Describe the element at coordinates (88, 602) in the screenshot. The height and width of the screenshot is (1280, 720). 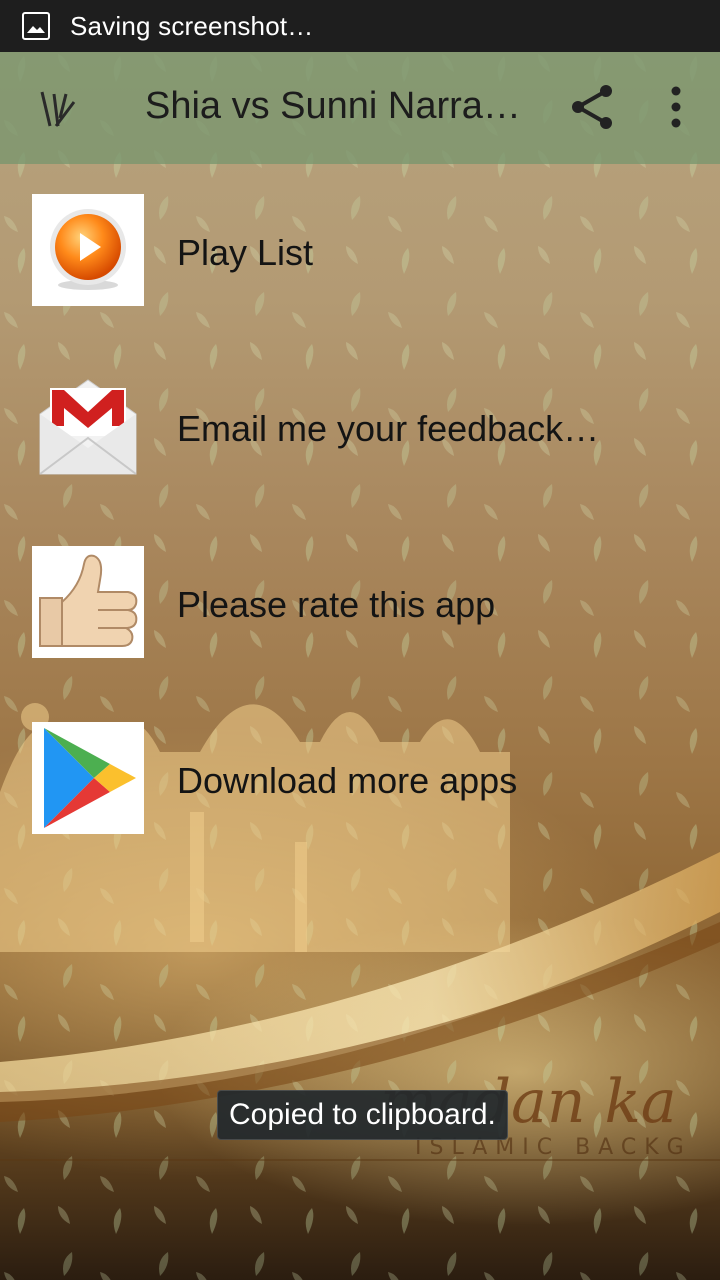
I see `thumbs-up-icon` at that location.